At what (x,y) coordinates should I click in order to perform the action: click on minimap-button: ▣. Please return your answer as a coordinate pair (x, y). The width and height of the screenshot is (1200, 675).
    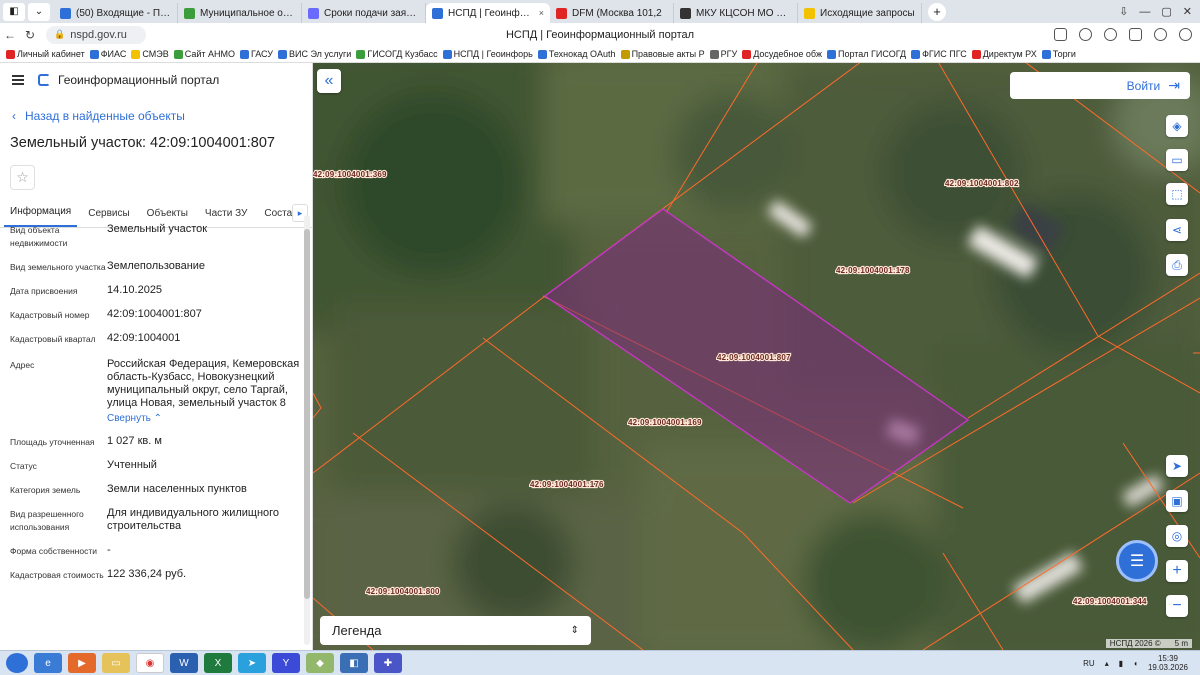
    Looking at the image, I should click on (1177, 501).